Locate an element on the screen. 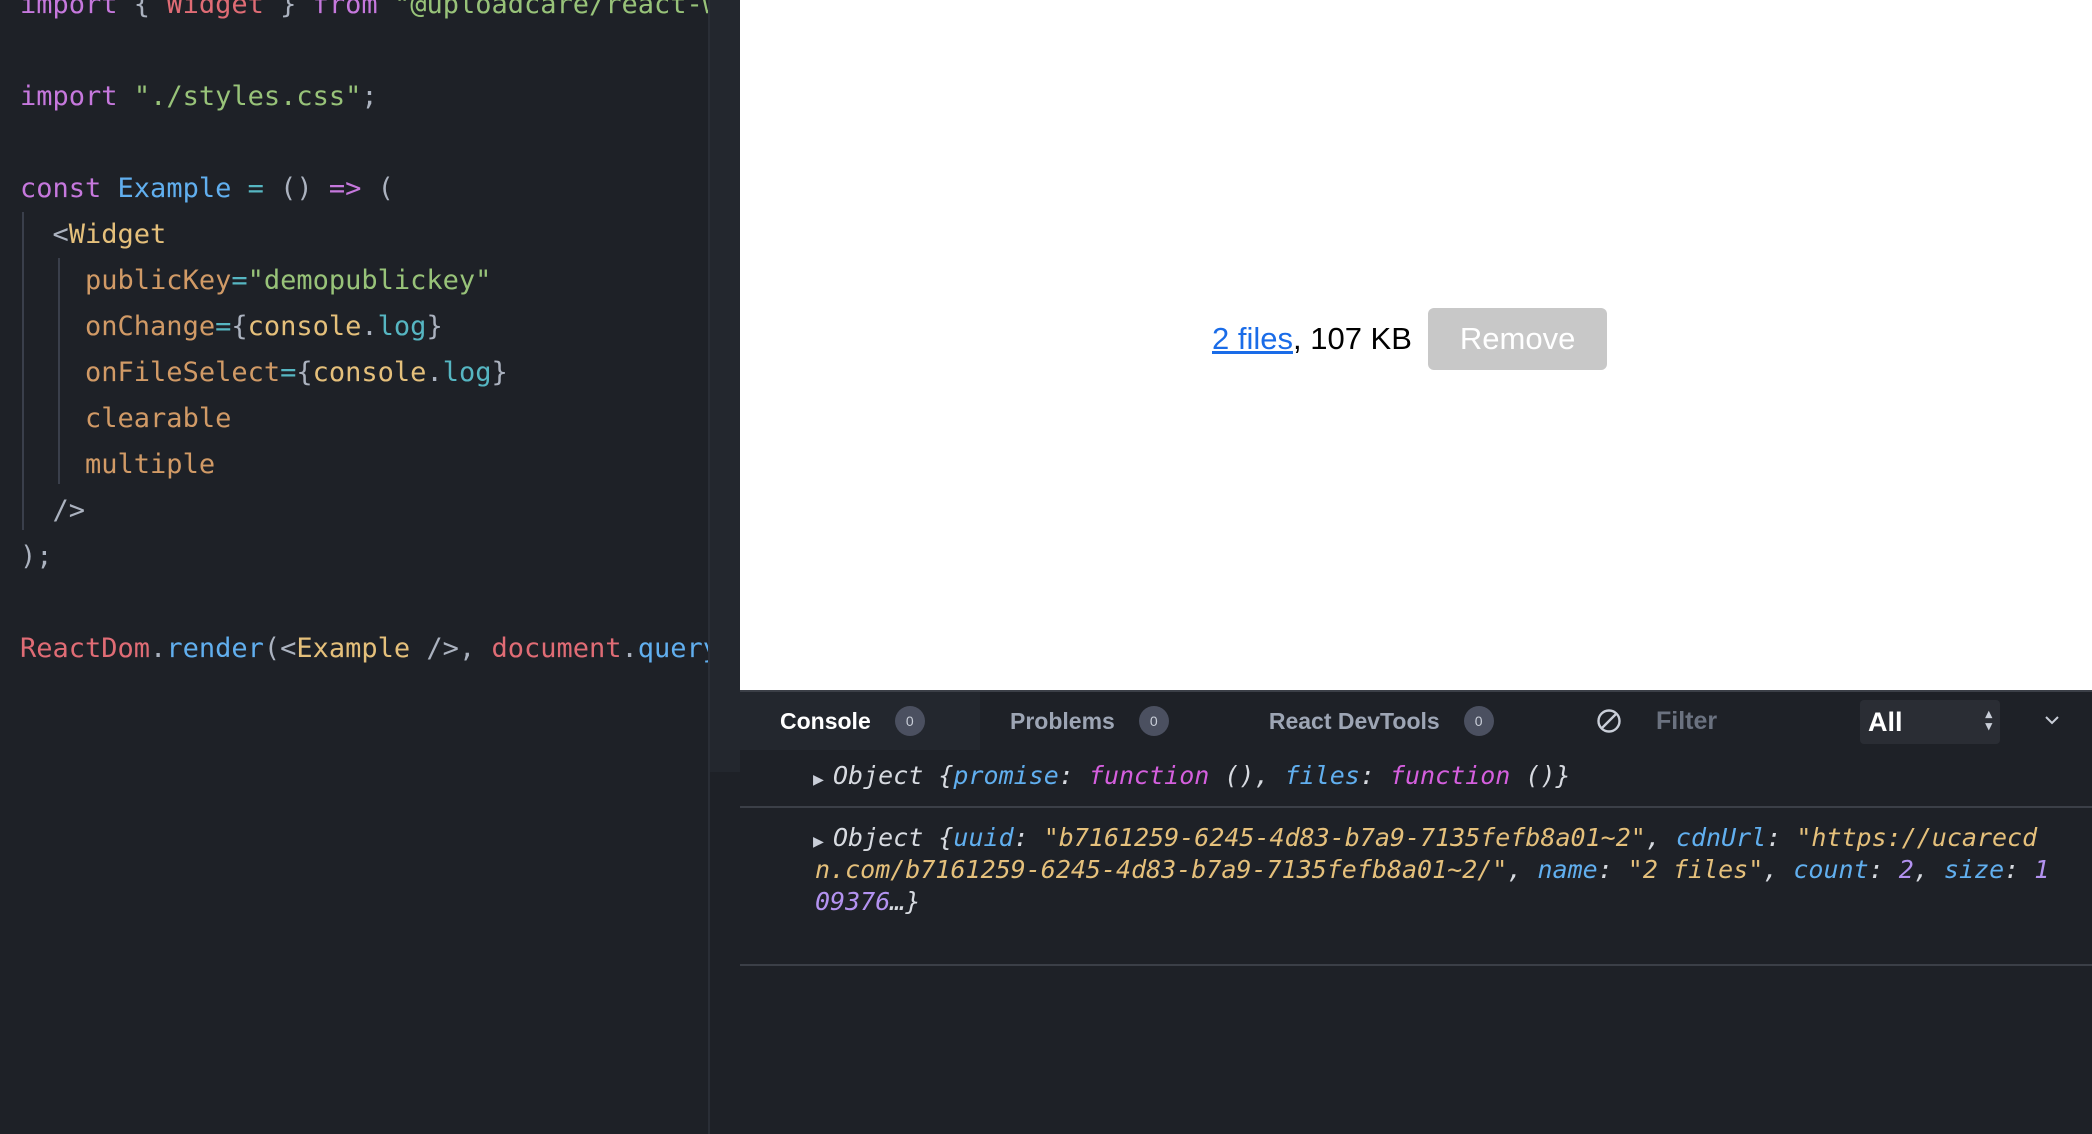 This screenshot has width=2092, height=1134. code-token: const is located at coordinates (61, 188).